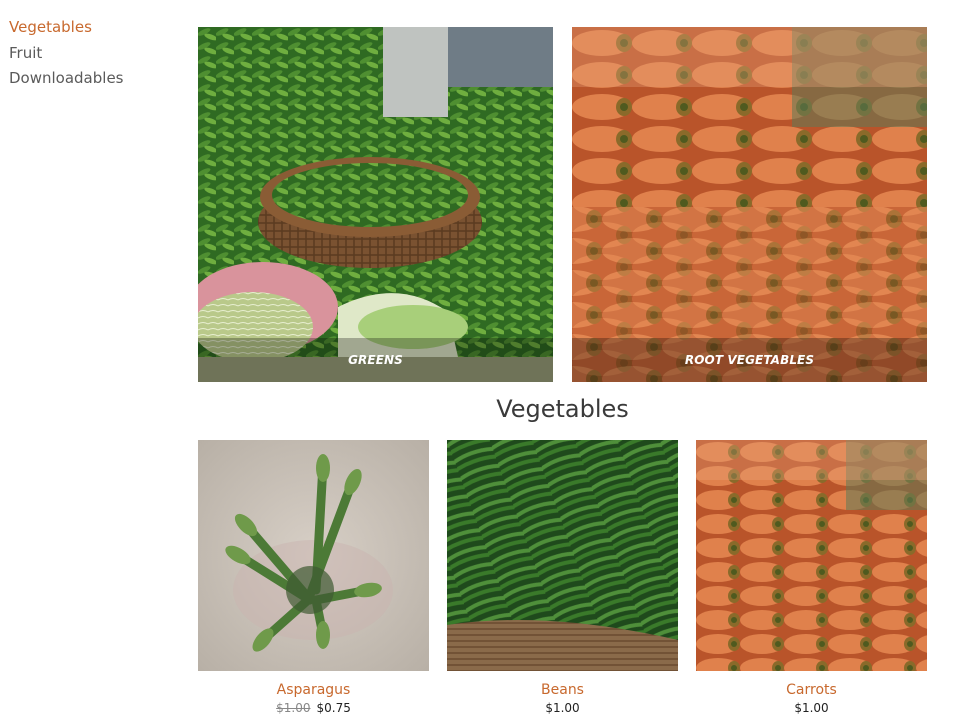 The height and width of the screenshot is (722, 959). I want to click on sidebar-nav: Vegetables Fruit Downloadables, so click(94, 53).